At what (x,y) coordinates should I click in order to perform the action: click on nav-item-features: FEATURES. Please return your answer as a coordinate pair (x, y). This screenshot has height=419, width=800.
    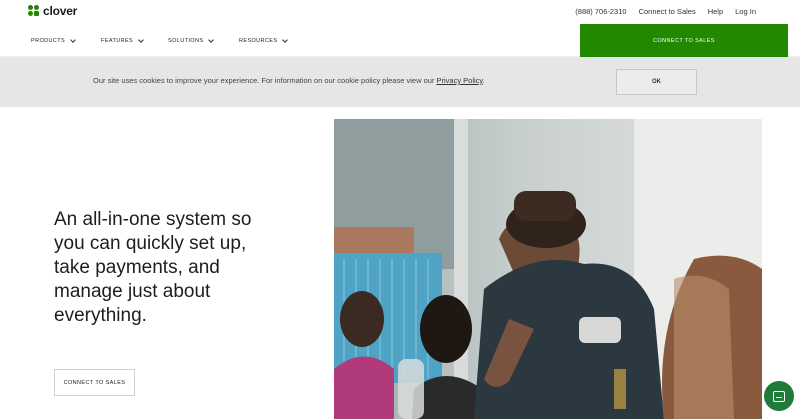
    Looking at the image, I should click on (122, 40).